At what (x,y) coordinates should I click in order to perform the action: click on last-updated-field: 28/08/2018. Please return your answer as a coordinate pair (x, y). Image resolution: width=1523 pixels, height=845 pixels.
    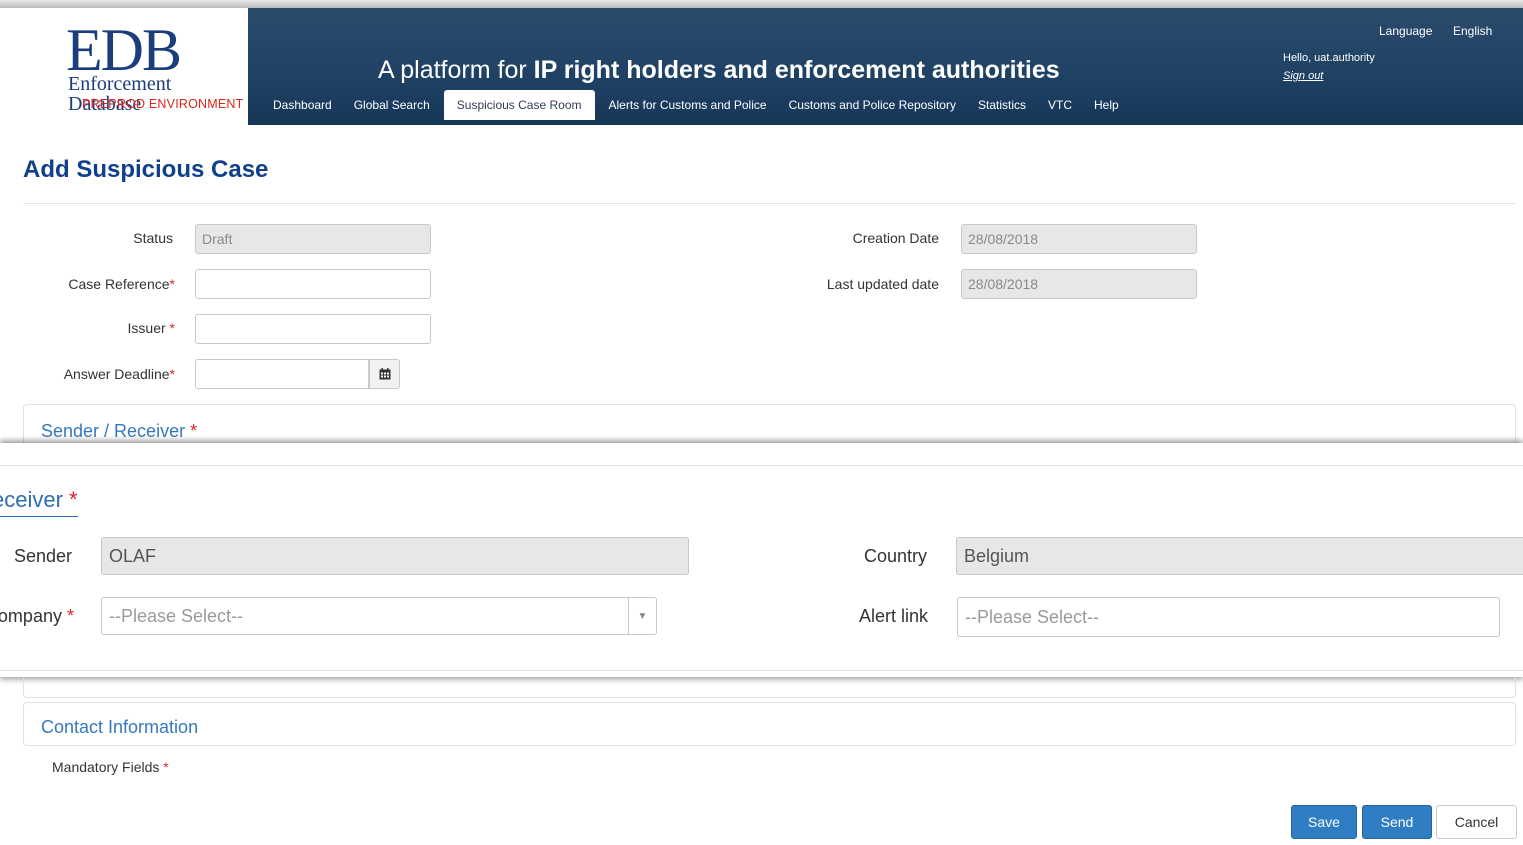
    Looking at the image, I should click on (1079, 284).